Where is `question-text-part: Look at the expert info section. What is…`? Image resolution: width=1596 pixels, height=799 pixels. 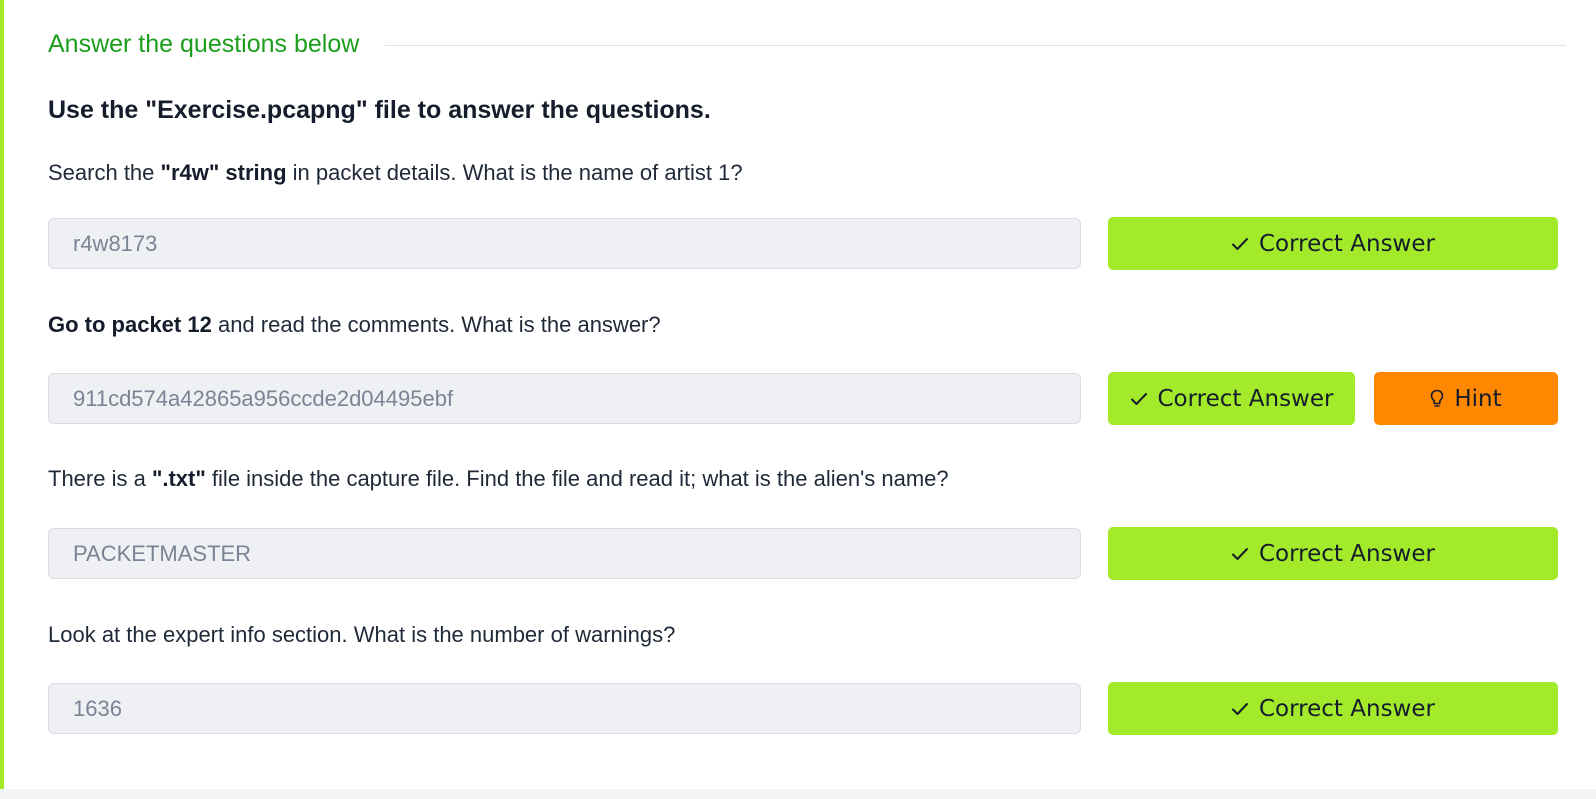 question-text-part: Look at the expert info section. What is… is located at coordinates (362, 634).